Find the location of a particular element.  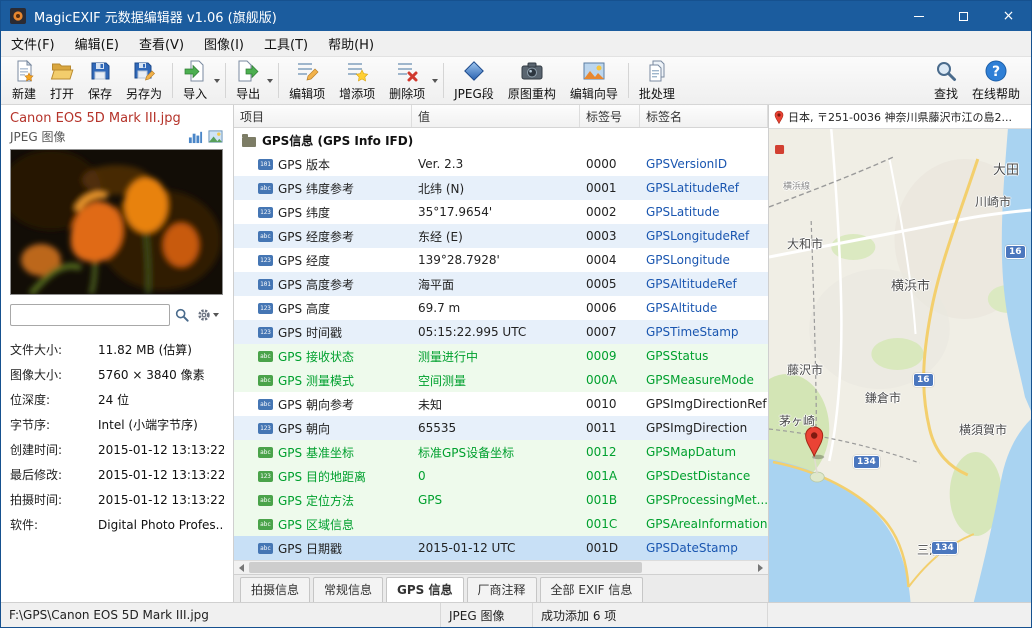

row-item-label: GPS 定位方法 is located at coordinates (316, 500).